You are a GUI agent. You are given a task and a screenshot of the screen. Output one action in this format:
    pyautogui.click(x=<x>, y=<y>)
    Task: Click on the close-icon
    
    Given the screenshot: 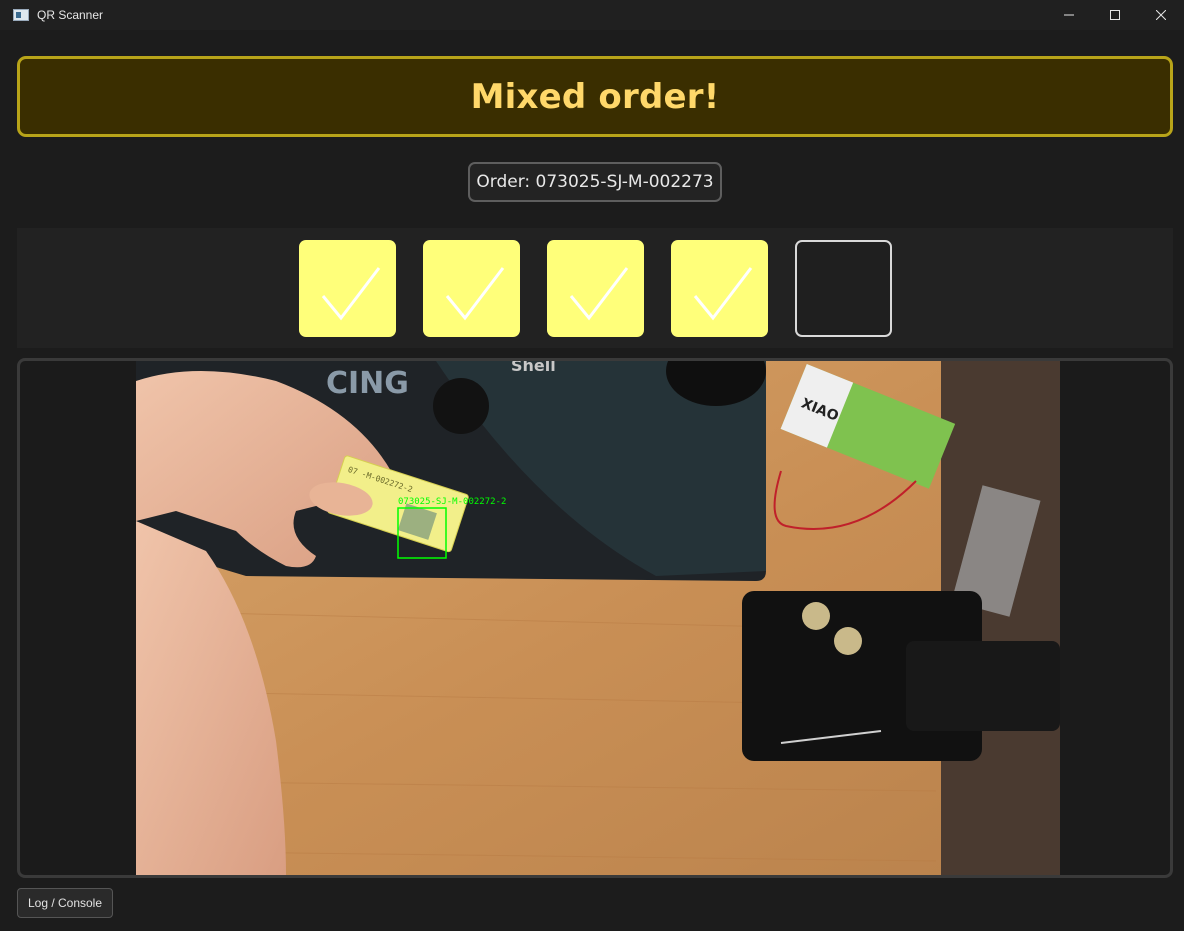 What is the action you would take?
    pyautogui.click(x=1161, y=15)
    